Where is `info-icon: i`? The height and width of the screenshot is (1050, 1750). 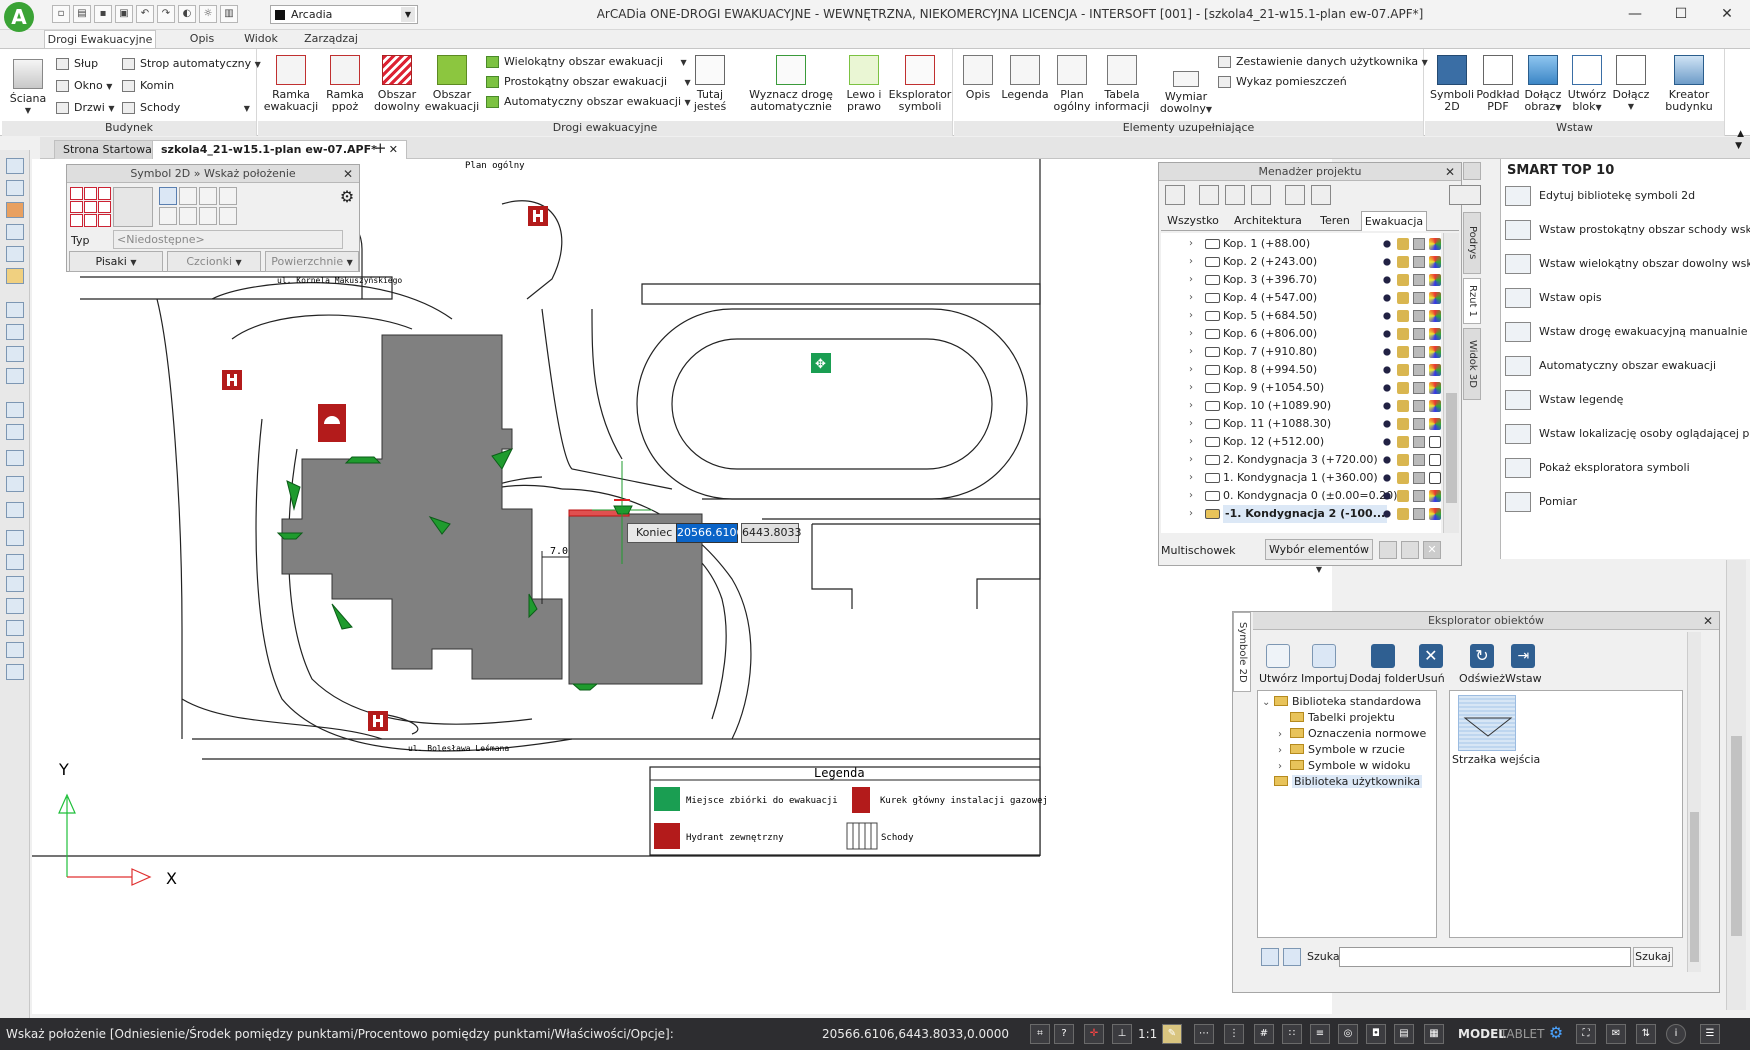
info-icon: i is located at coordinates (1676, 1034).